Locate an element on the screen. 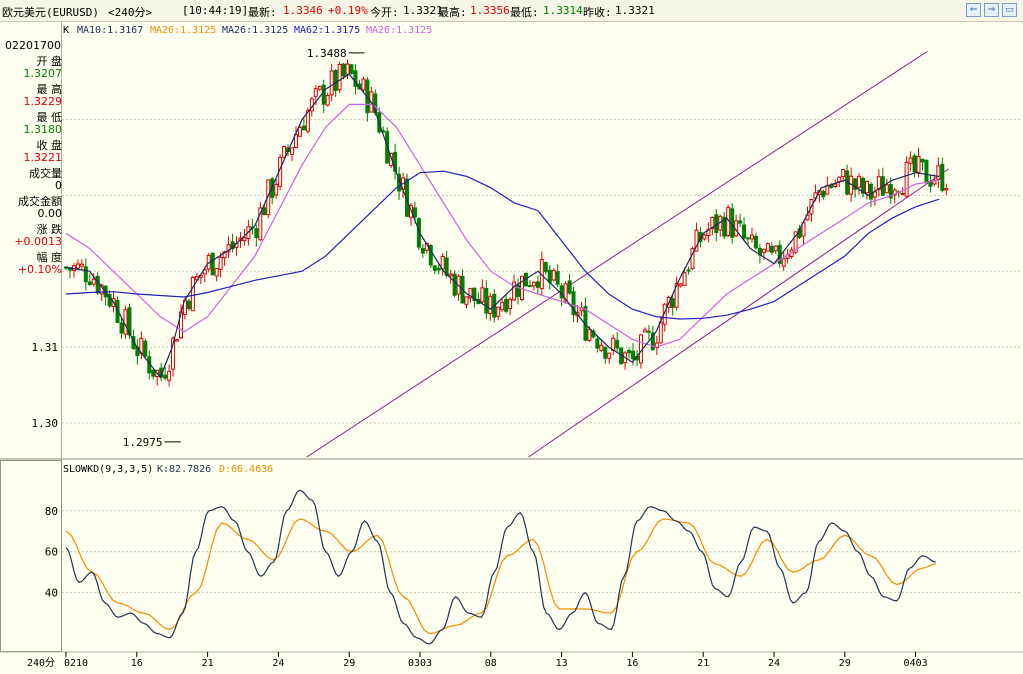 The image size is (1023, 674). ma-legend-ma62: MA62:1.3175 is located at coordinates (327, 30).